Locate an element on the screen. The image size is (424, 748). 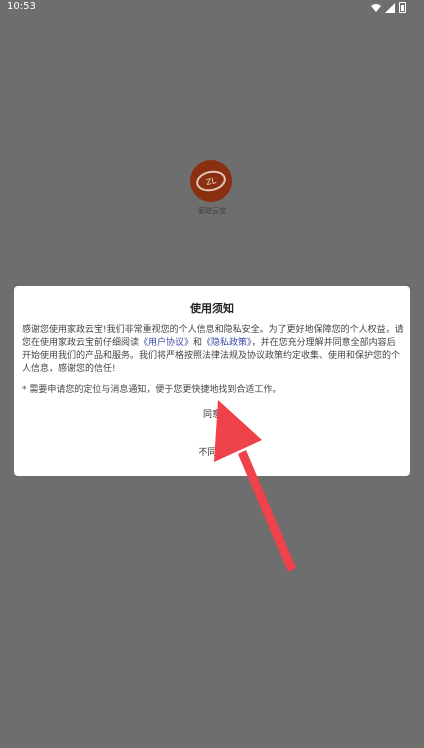
app-logo-mark: ZL is located at coordinates (211, 181).